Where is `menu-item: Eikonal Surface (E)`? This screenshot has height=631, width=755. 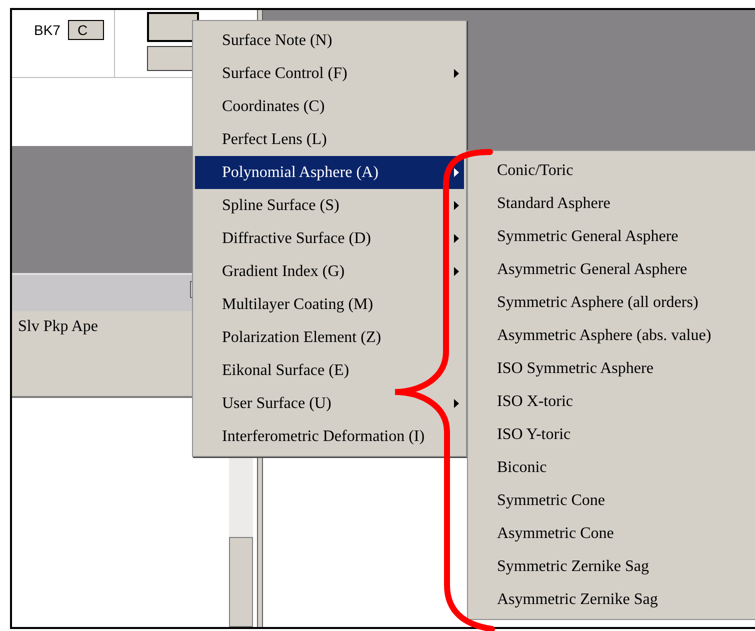
menu-item: Eikonal Surface (E) is located at coordinates (329, 370).